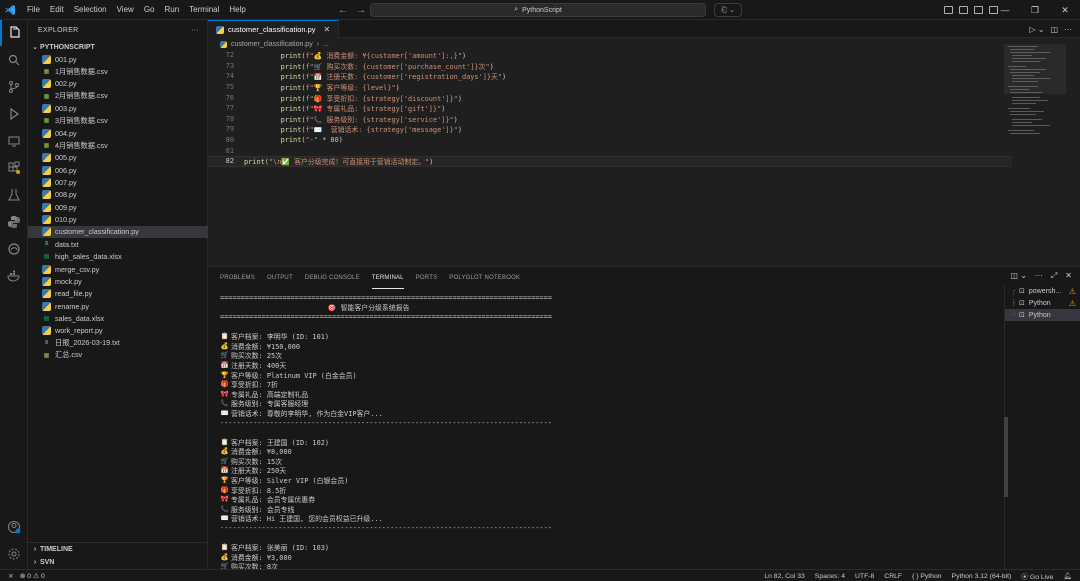 This screenshot has width=1080, height=581. What do you see at coordinates (118, 219) in the screenshot?
I see `file-item: 010.py` at bounding box center [118, 219].